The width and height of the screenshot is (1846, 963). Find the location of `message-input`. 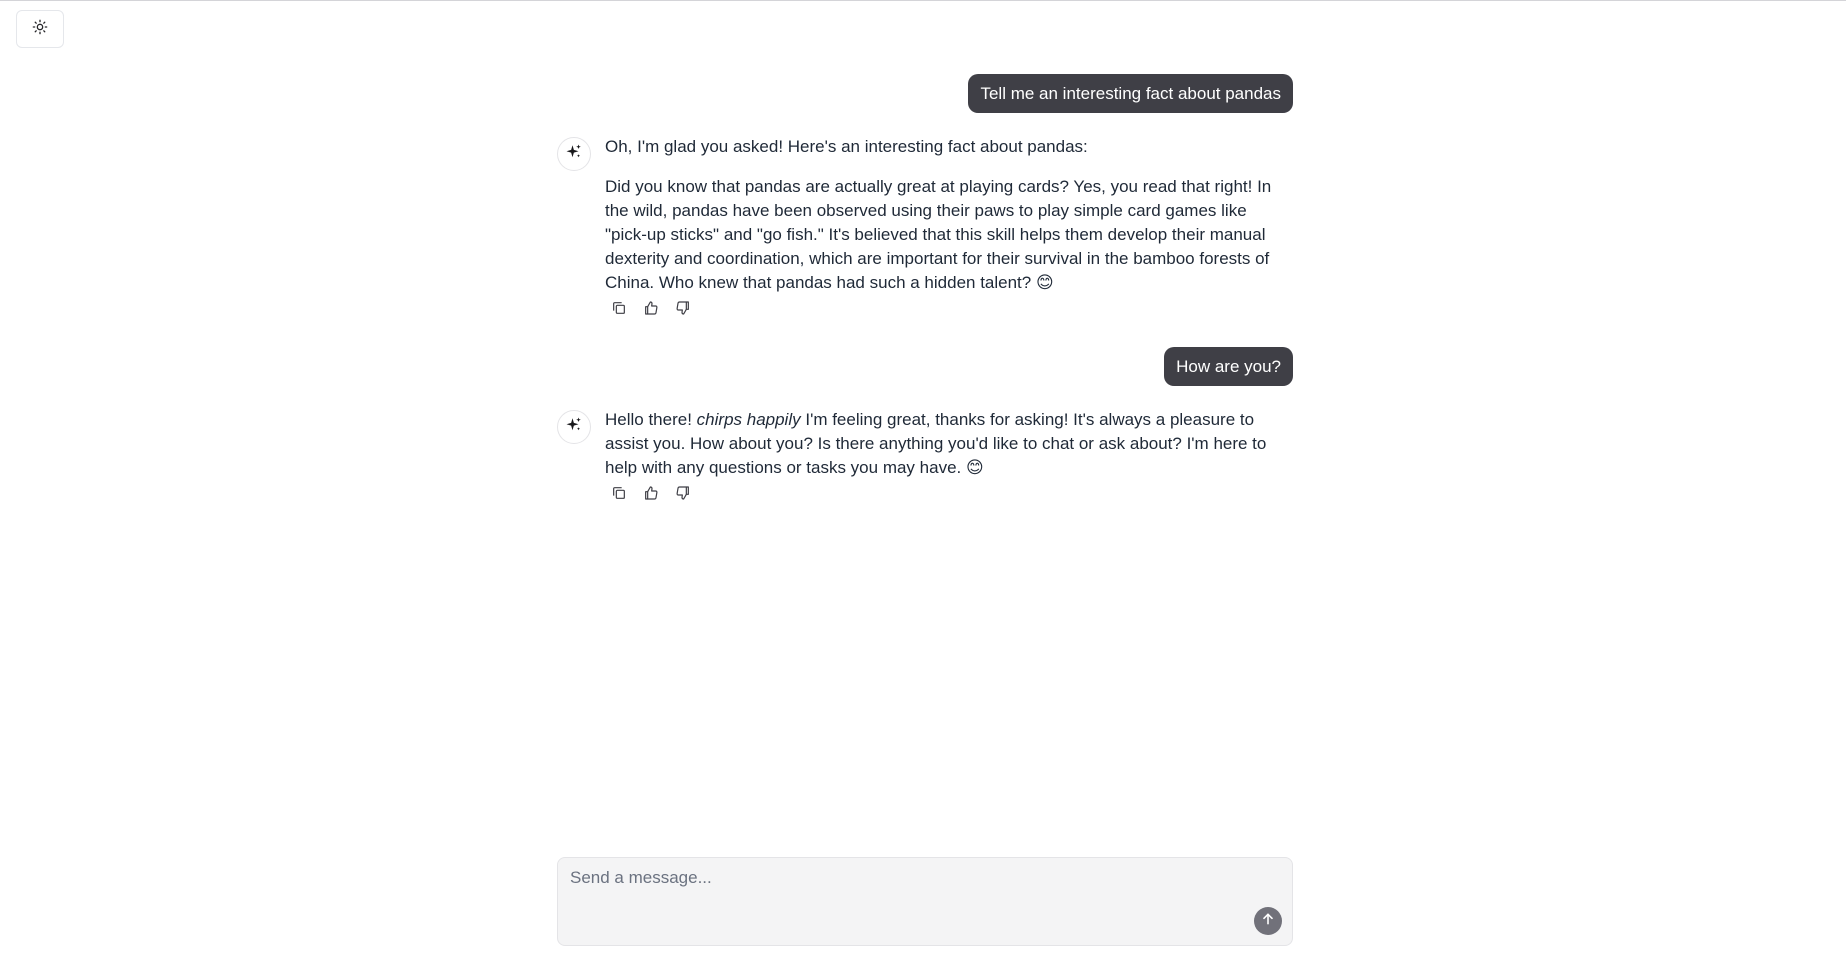

message-input is located at coordinates (888, 898).